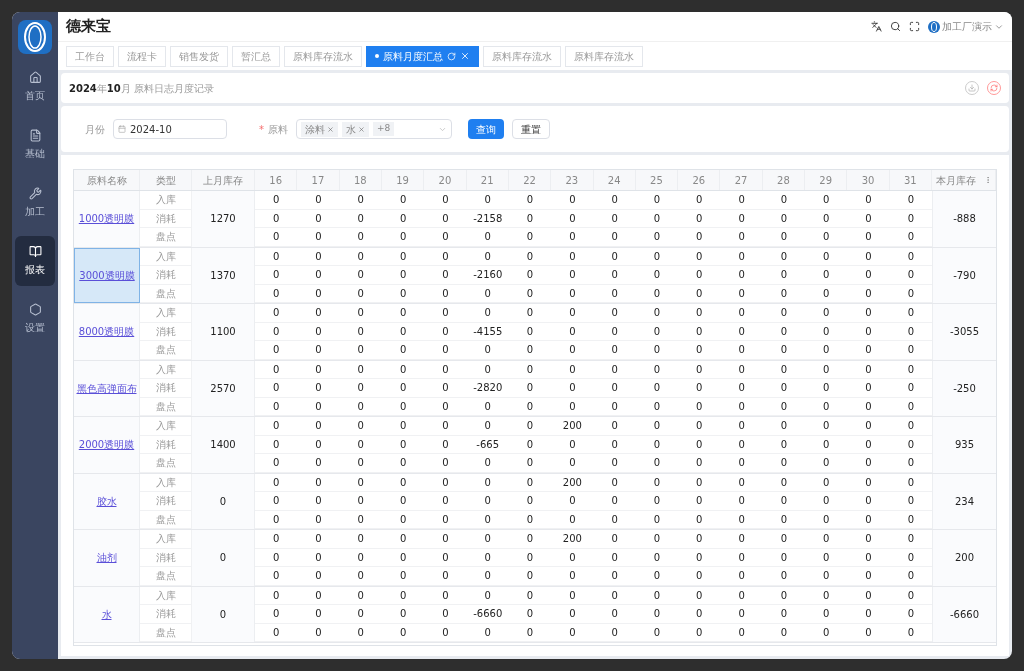 The image size is (1024, 671). I want to click on document-icon, so click(35, 135).